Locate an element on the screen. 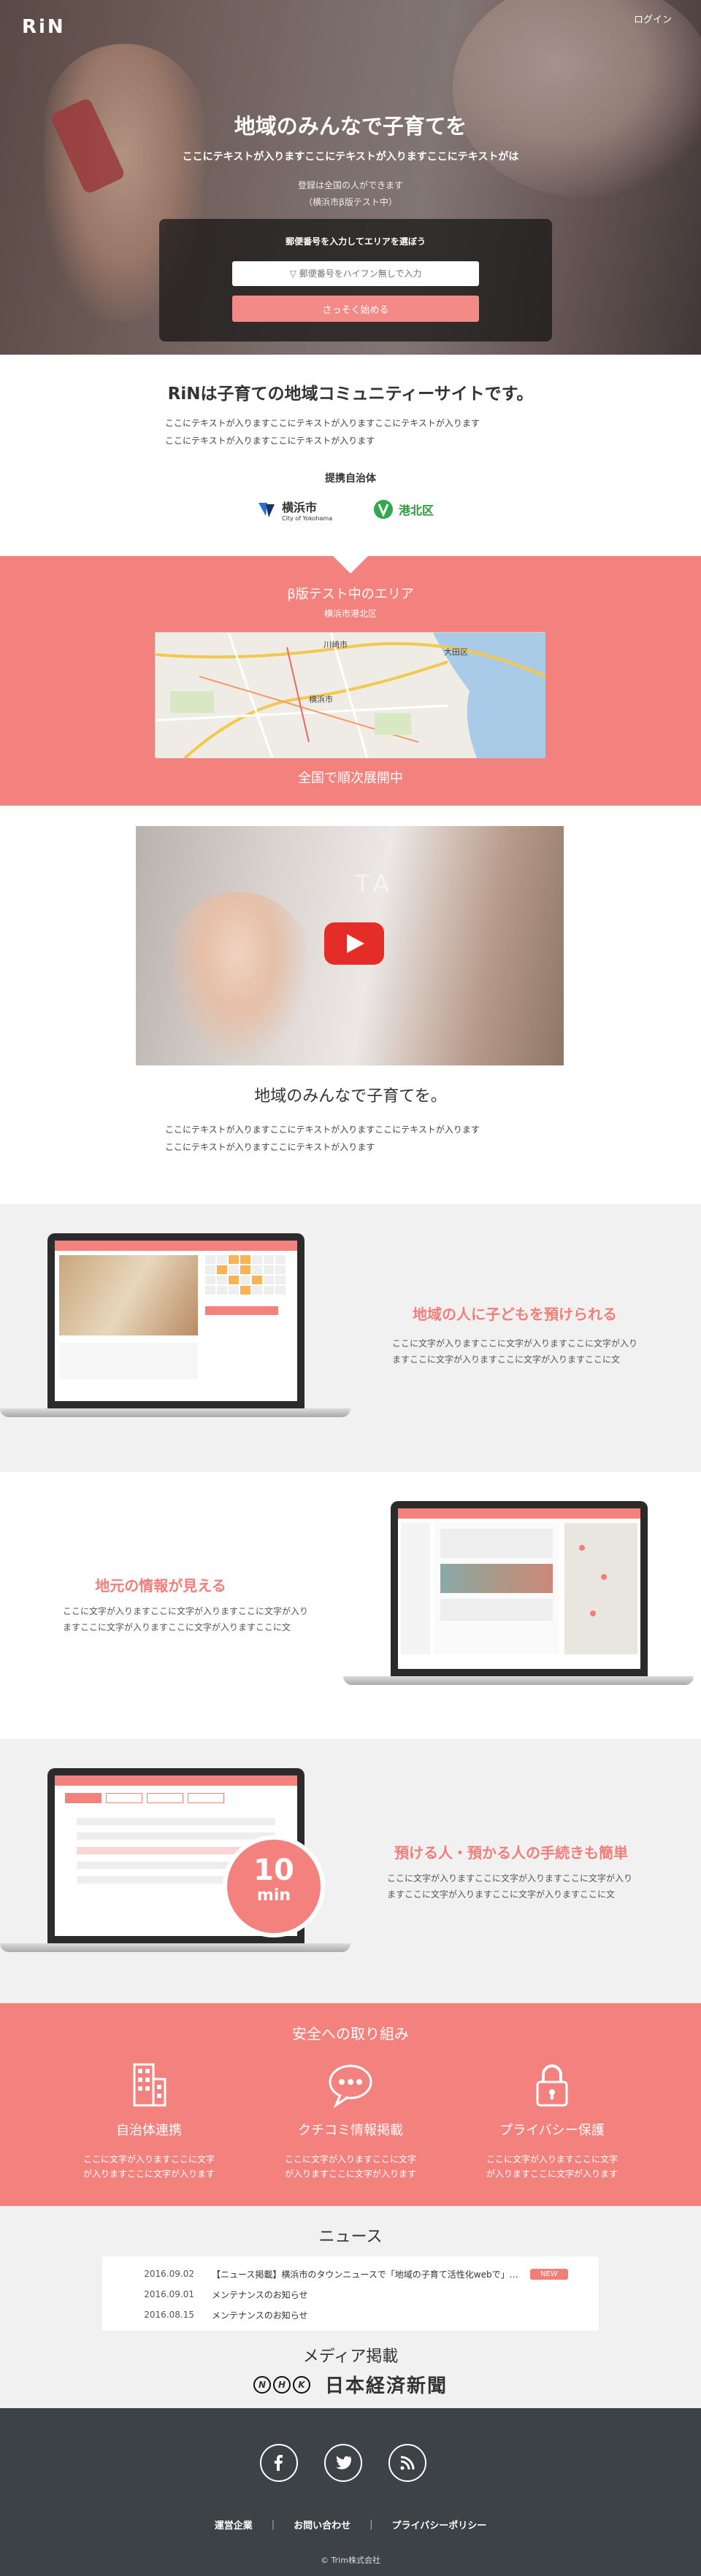 This screenshot has height=2576, width=701. media-logos: N H K 日本経済新聞 is located at coordinates (350, 2384).